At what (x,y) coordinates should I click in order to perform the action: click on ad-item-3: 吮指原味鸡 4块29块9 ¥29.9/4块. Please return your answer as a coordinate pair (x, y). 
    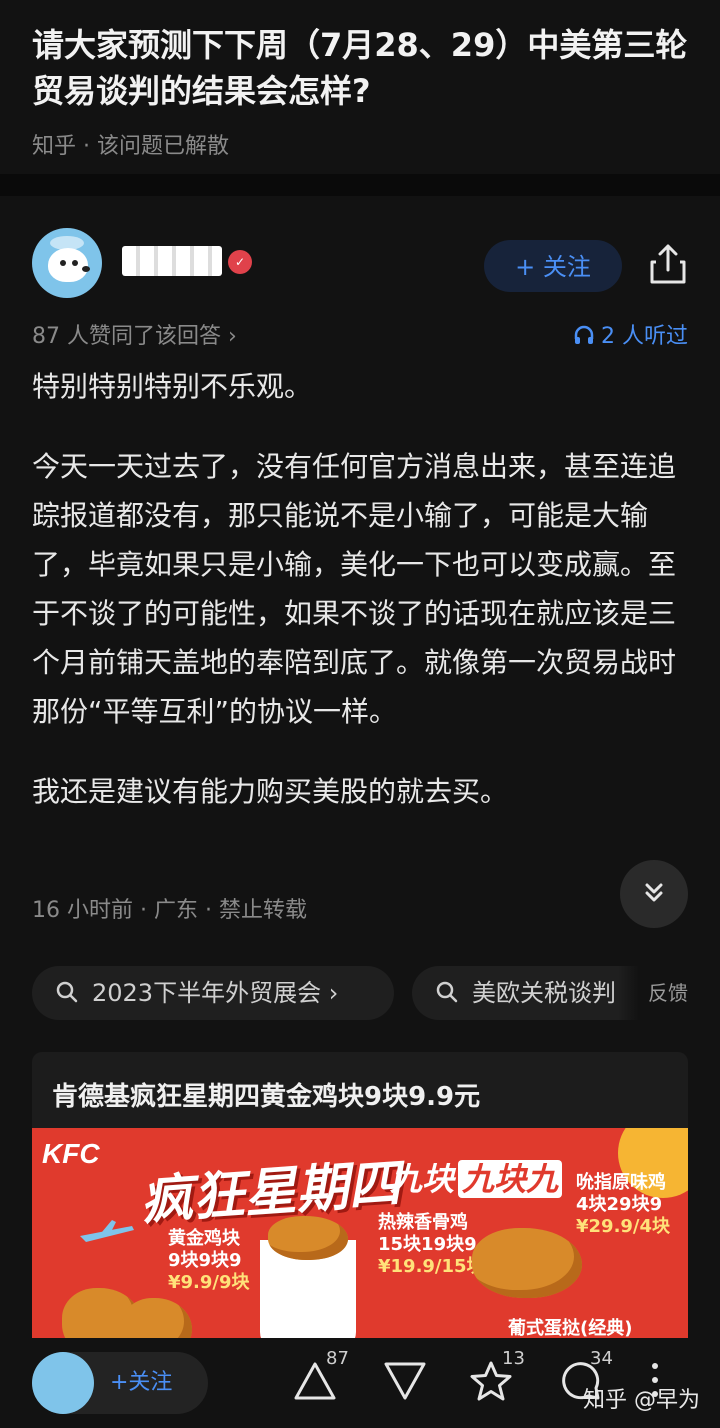
    Looking at the image, I should click on (623, 1204).